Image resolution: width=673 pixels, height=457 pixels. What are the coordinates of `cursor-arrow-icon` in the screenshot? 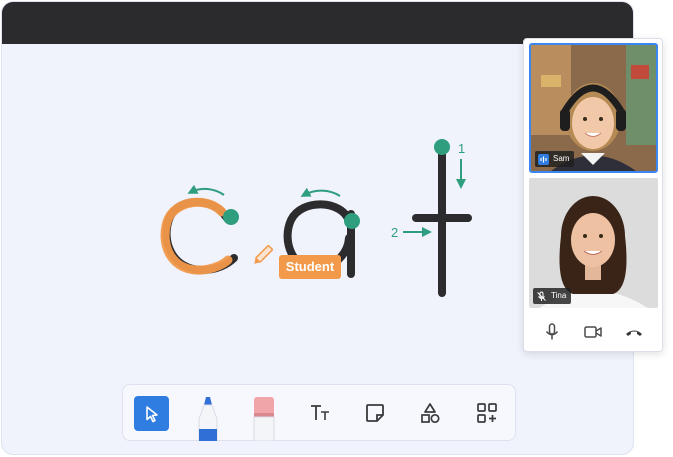 It's located at (151, 413).